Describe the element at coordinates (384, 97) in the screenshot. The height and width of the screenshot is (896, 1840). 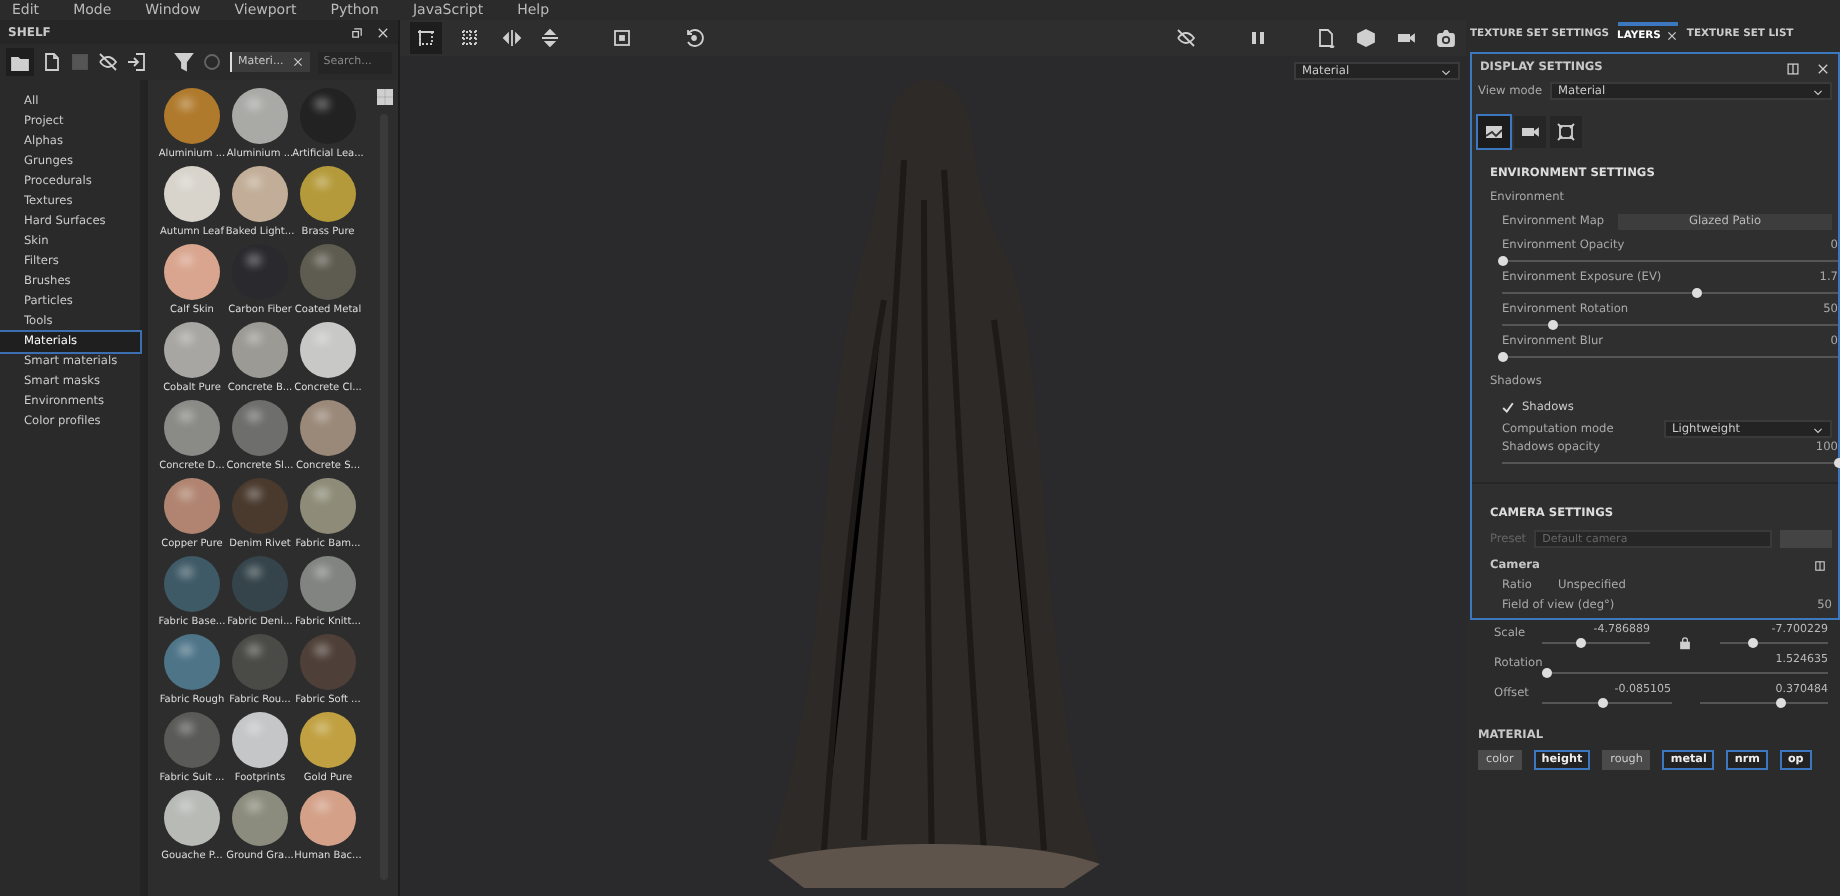
I see `grid-view-icon` at that location.